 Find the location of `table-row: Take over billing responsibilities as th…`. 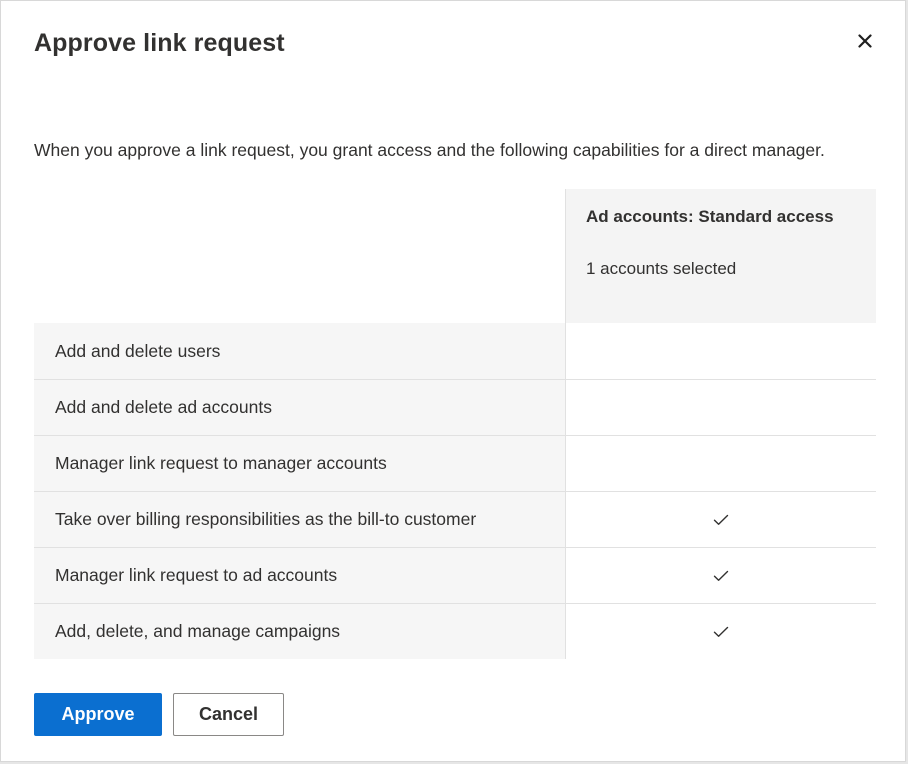

table-row: Take over billing responsibilities as th… is located at coordinates (455, 519).